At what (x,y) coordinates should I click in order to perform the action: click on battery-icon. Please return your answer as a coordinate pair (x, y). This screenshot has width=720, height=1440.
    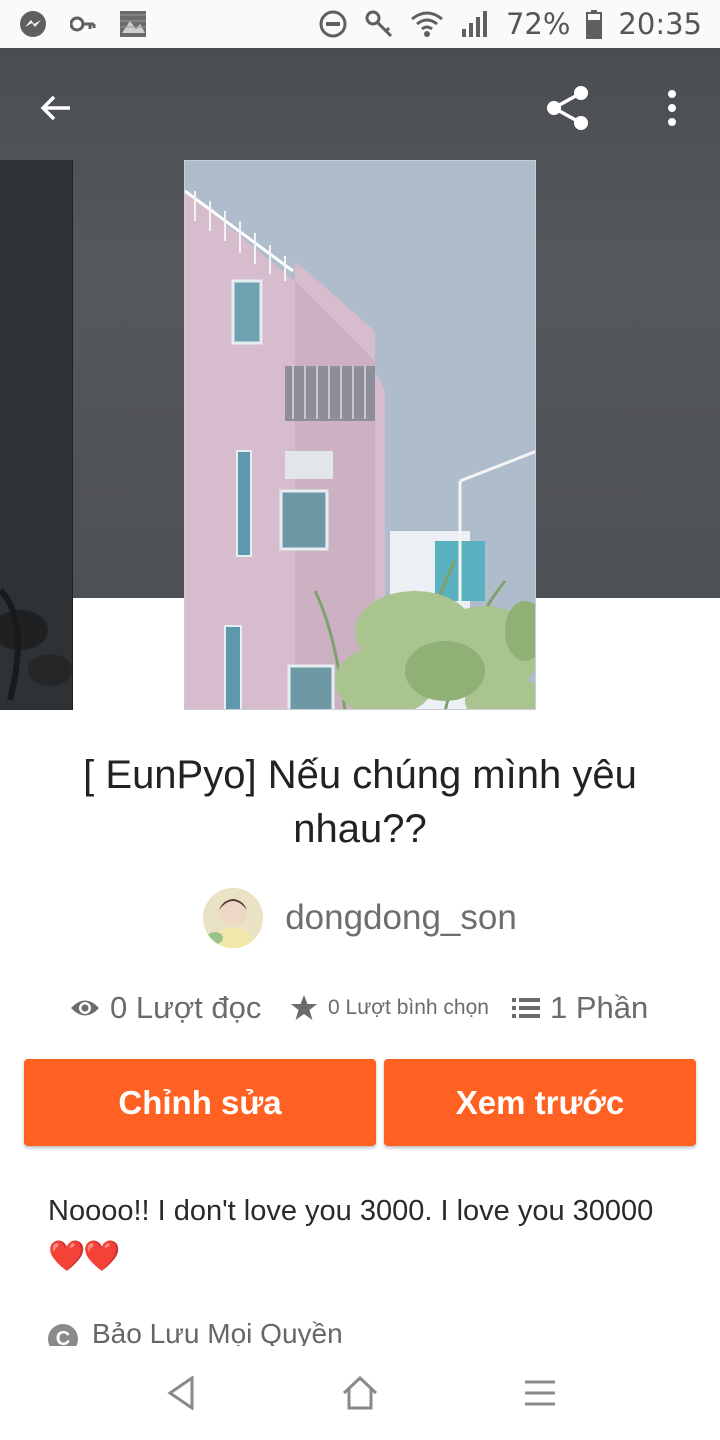
    Looking at the image, I should click on (594, 24).